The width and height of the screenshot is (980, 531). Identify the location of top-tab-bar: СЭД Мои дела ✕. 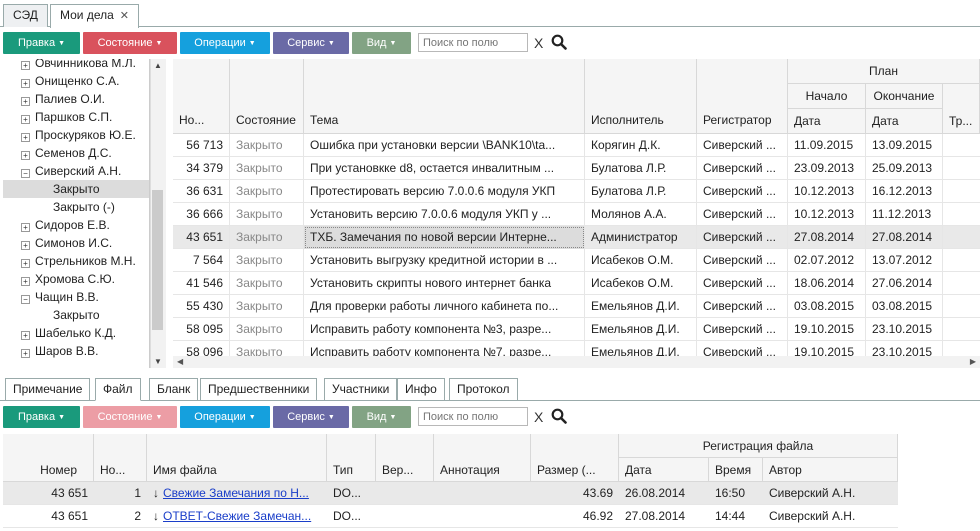
(490, 14).